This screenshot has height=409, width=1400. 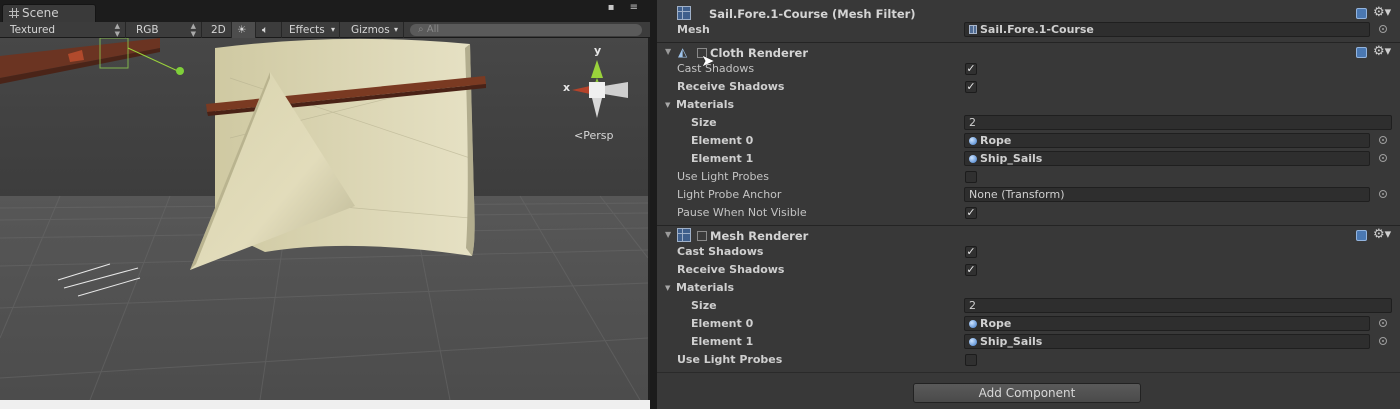 I want to click on mesh-cast-shadows-row: Cast Shadows ✓, so click(x=1028, y=252).